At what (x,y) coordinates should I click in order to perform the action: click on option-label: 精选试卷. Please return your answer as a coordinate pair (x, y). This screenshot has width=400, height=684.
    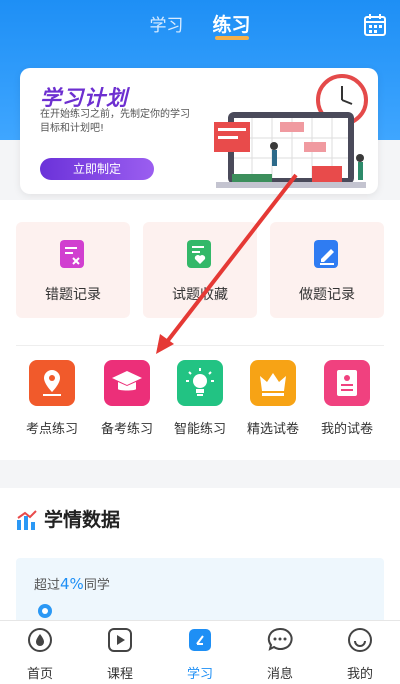
    Looking at the image, I should click on (272, 429).